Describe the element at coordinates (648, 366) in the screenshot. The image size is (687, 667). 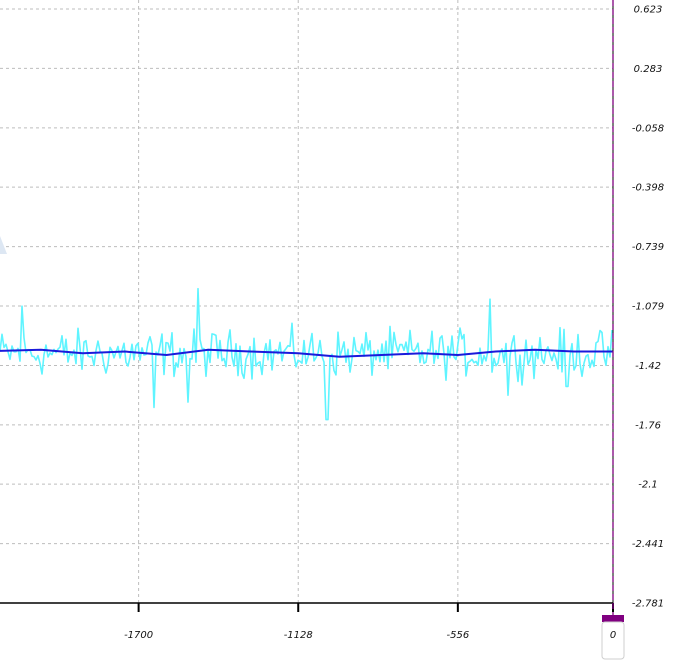
I see `y-tick-label: -1.42` at that location.